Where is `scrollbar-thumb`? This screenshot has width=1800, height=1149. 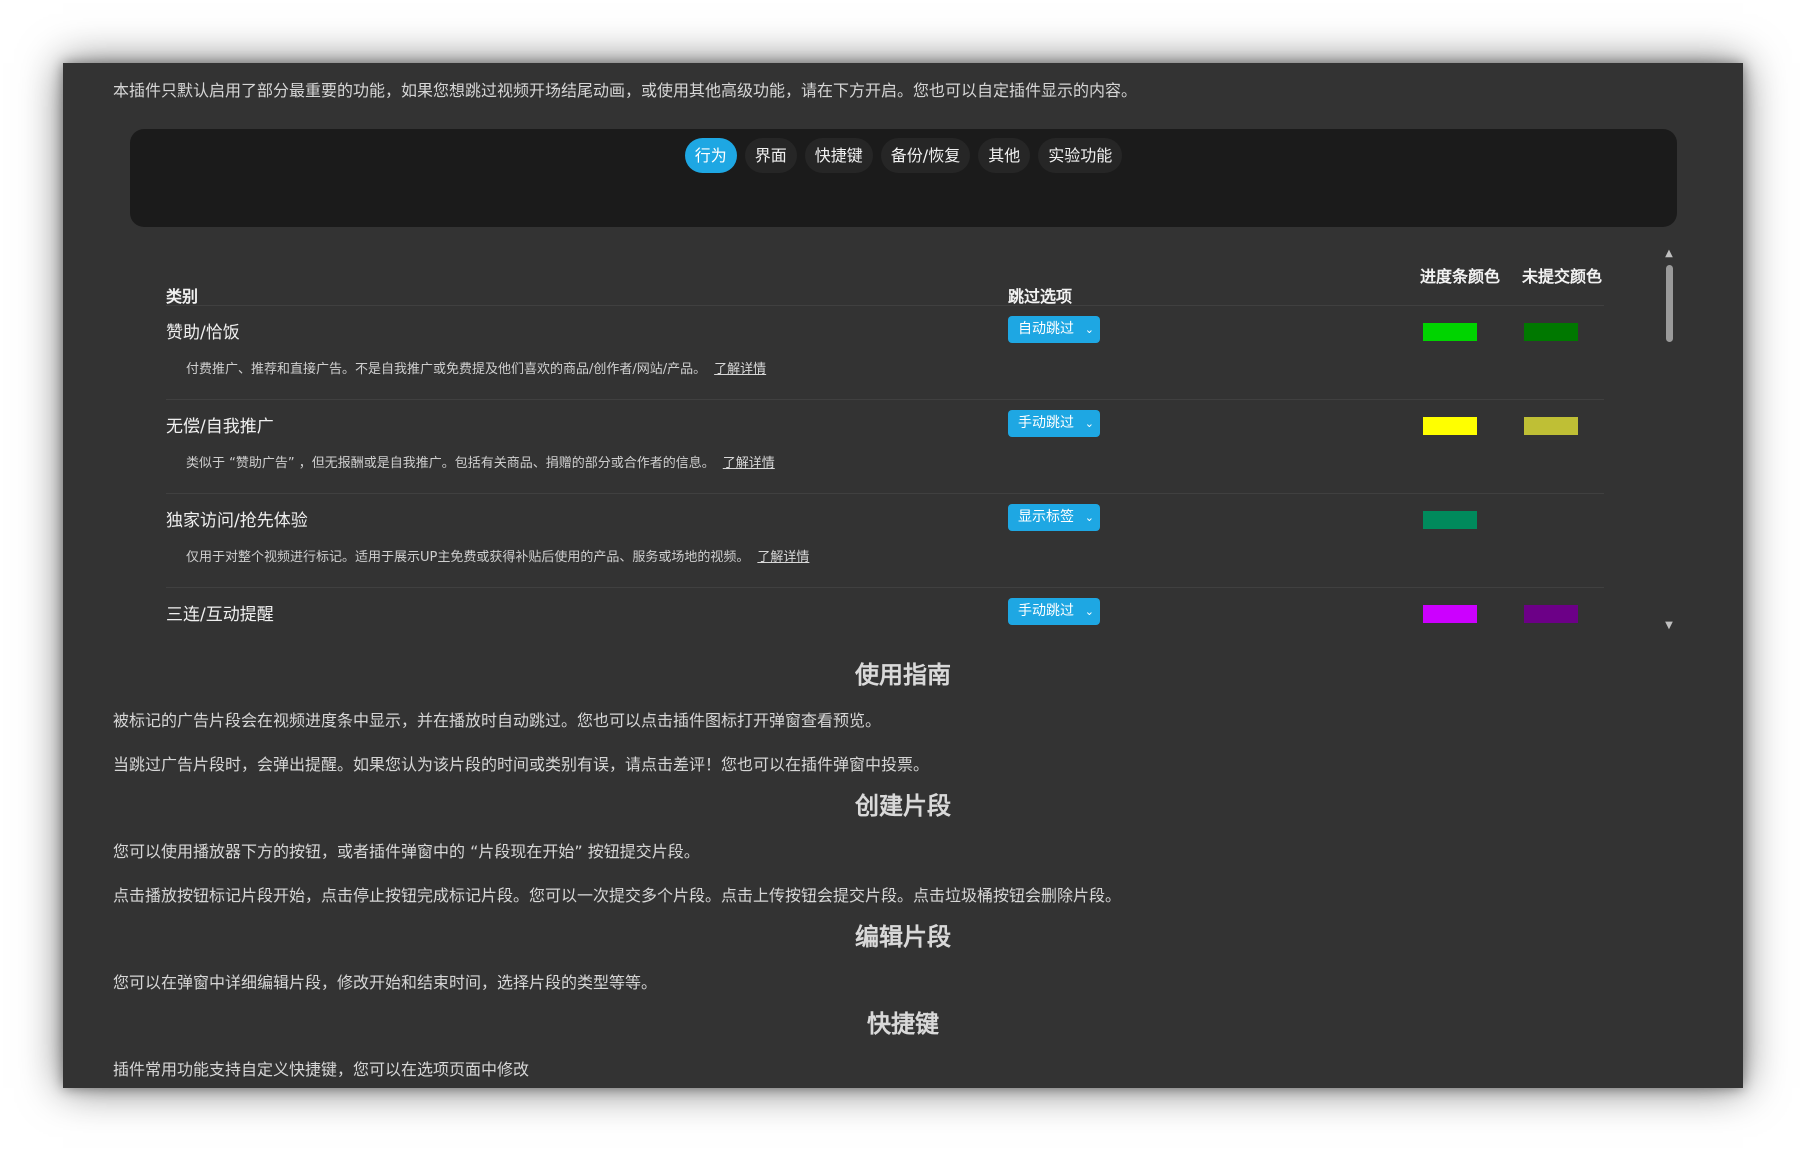
scrollbar-thumb is located at coordinates (1669, 303).